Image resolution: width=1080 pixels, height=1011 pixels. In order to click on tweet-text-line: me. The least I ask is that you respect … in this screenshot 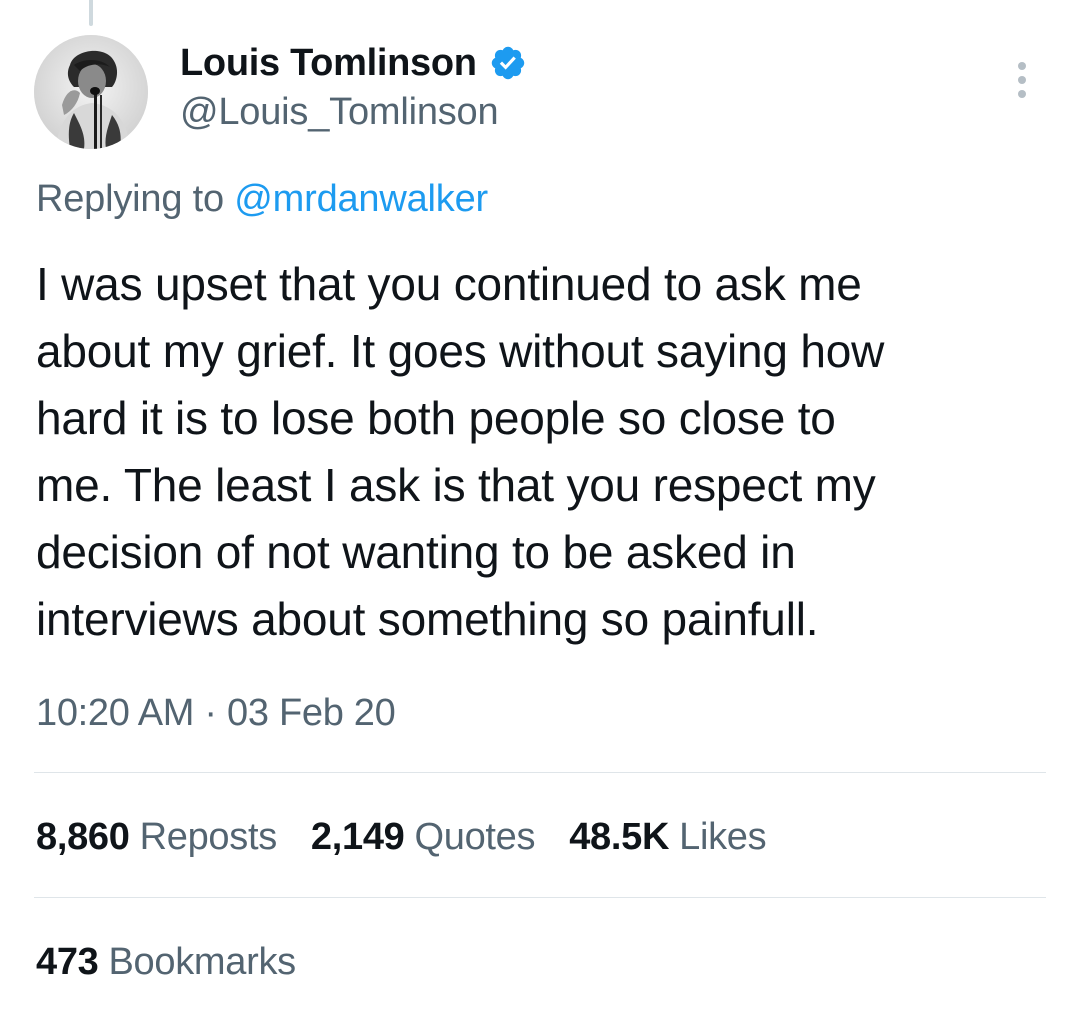, I will do `click(456, 485)`.